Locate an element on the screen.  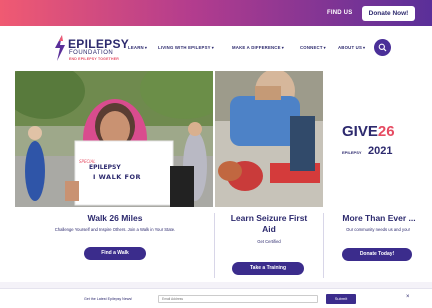
first-aid-photo is located at coordinates (269, 139).